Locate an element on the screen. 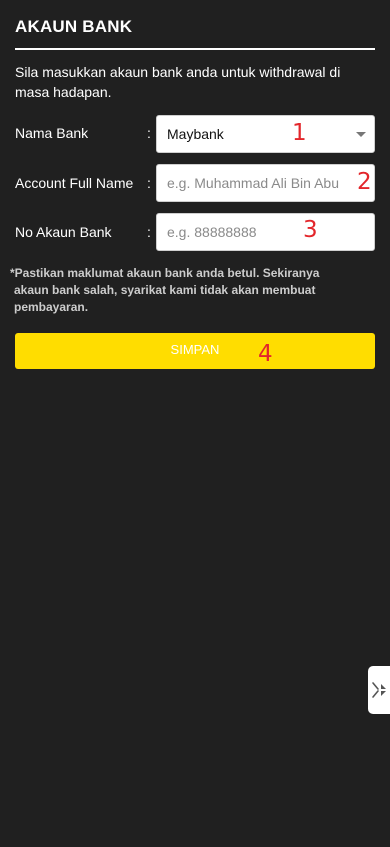 The width and height of the screenshot is (390, 847). bank-name-colon: : is located at coordinates (149, 133).